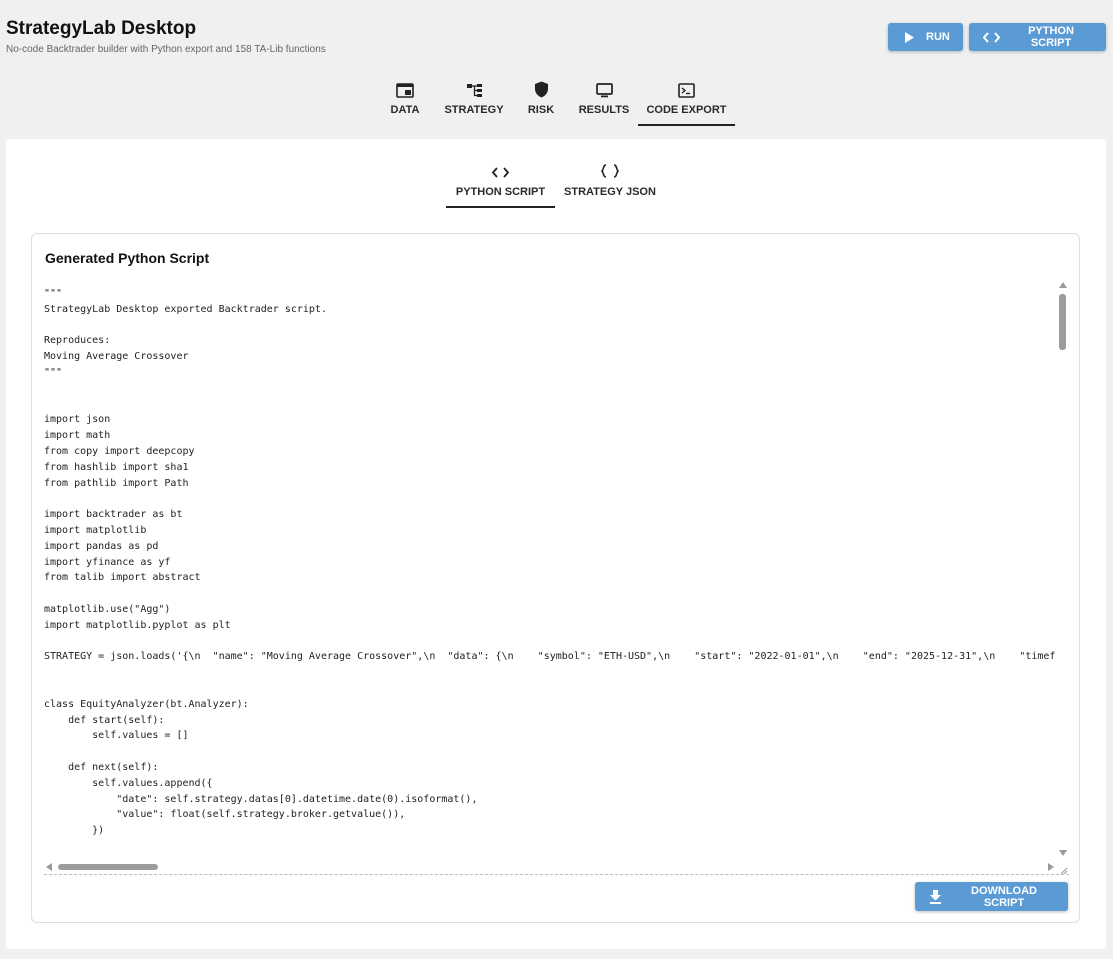  Describe the element at coordinates (610, 169) in the screenshot. I see `braces-icon` at that location.